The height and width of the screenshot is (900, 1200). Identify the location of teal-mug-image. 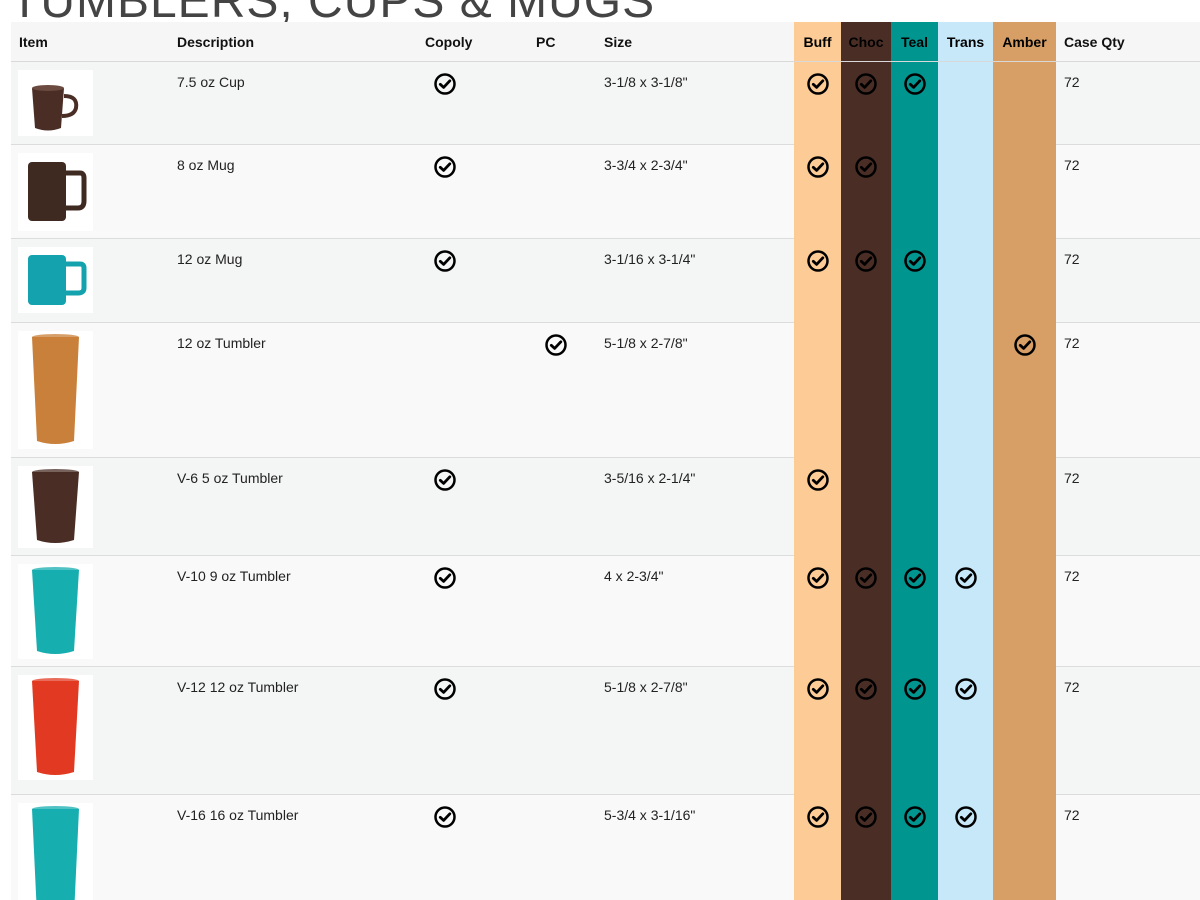
(55, 280).